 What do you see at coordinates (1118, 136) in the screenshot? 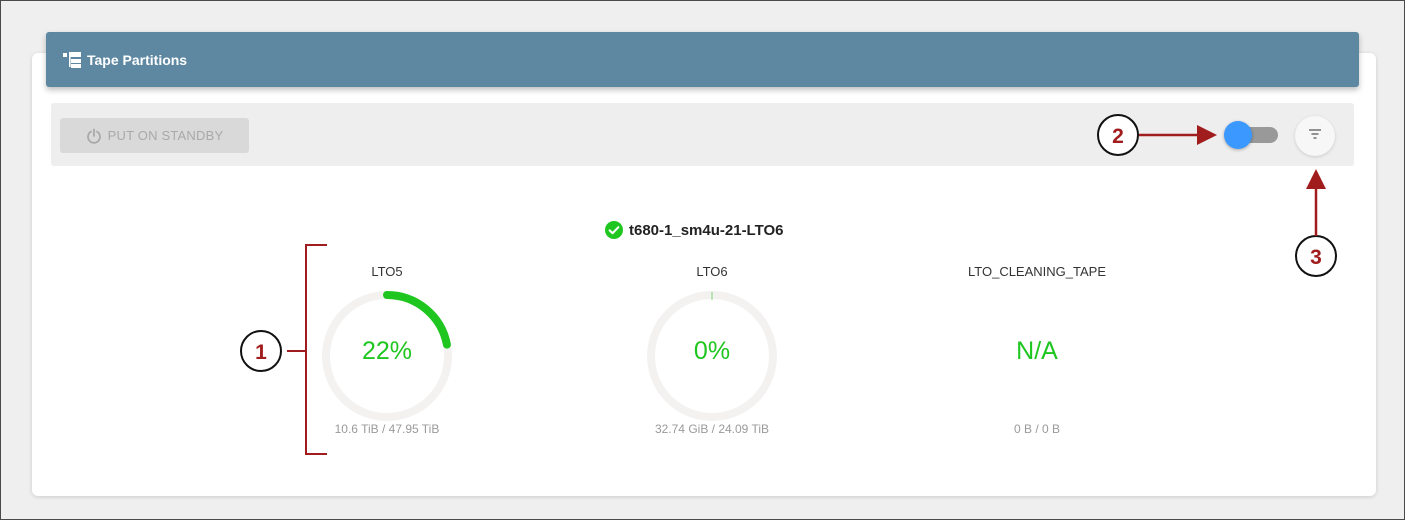
I see `svg-text: 2` at bounding box center [1118, 136].